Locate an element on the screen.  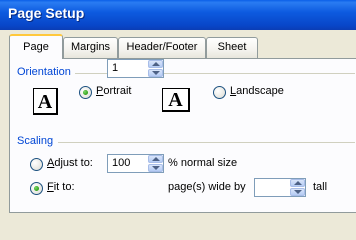
landscape-label-rest: andscape is located at coordinates (260, 91).